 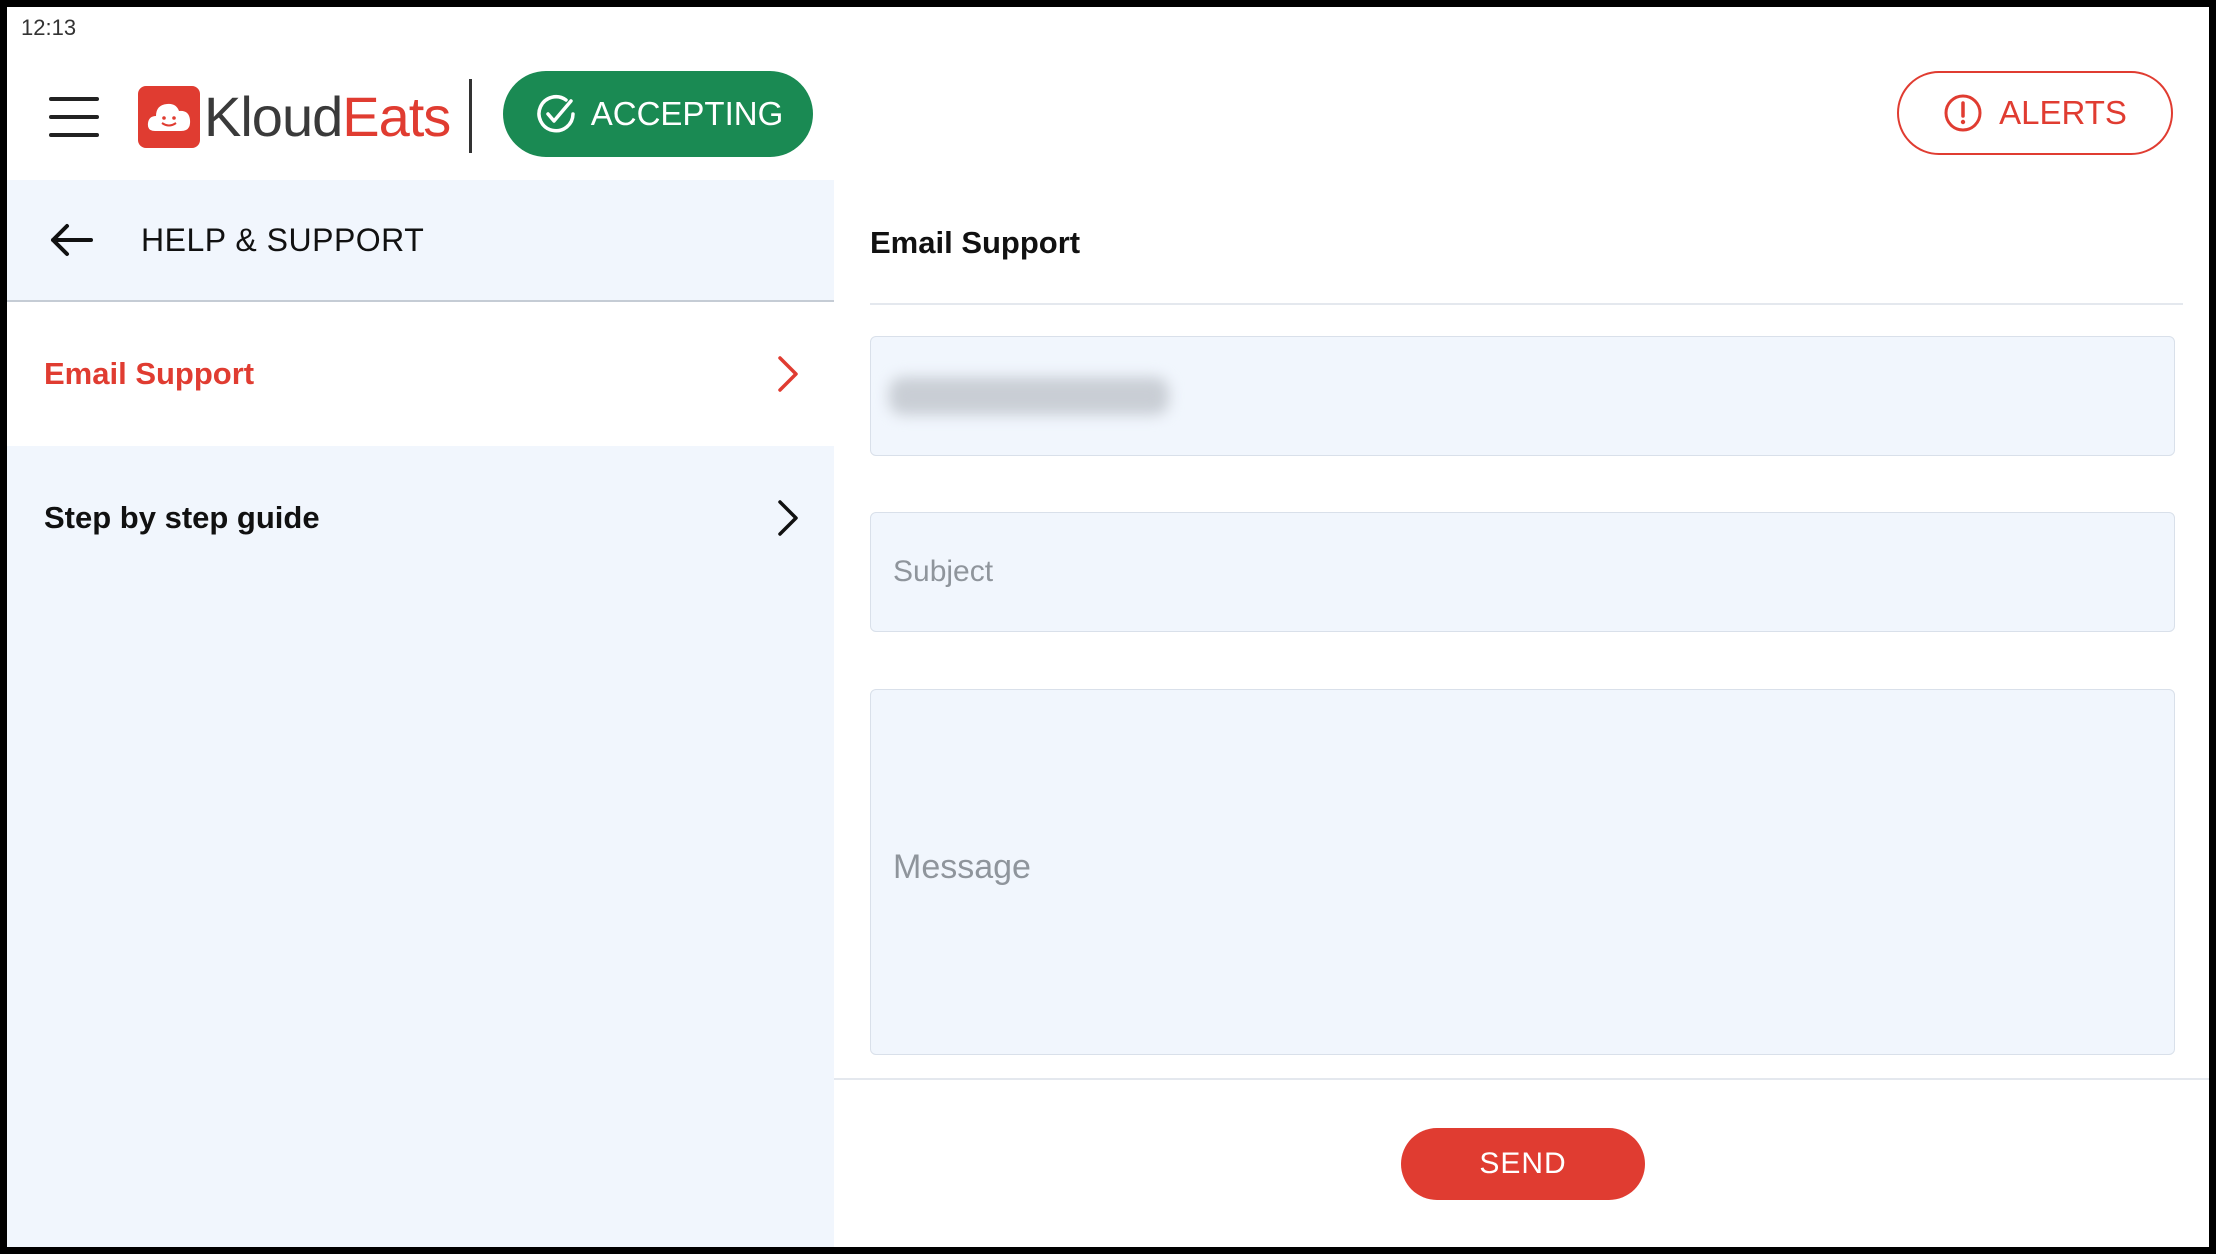 What do you see at coordinates (1963, 113) in the screenshot?
I see `exclamation-circle-icon` at bounding box center [1963, 113].